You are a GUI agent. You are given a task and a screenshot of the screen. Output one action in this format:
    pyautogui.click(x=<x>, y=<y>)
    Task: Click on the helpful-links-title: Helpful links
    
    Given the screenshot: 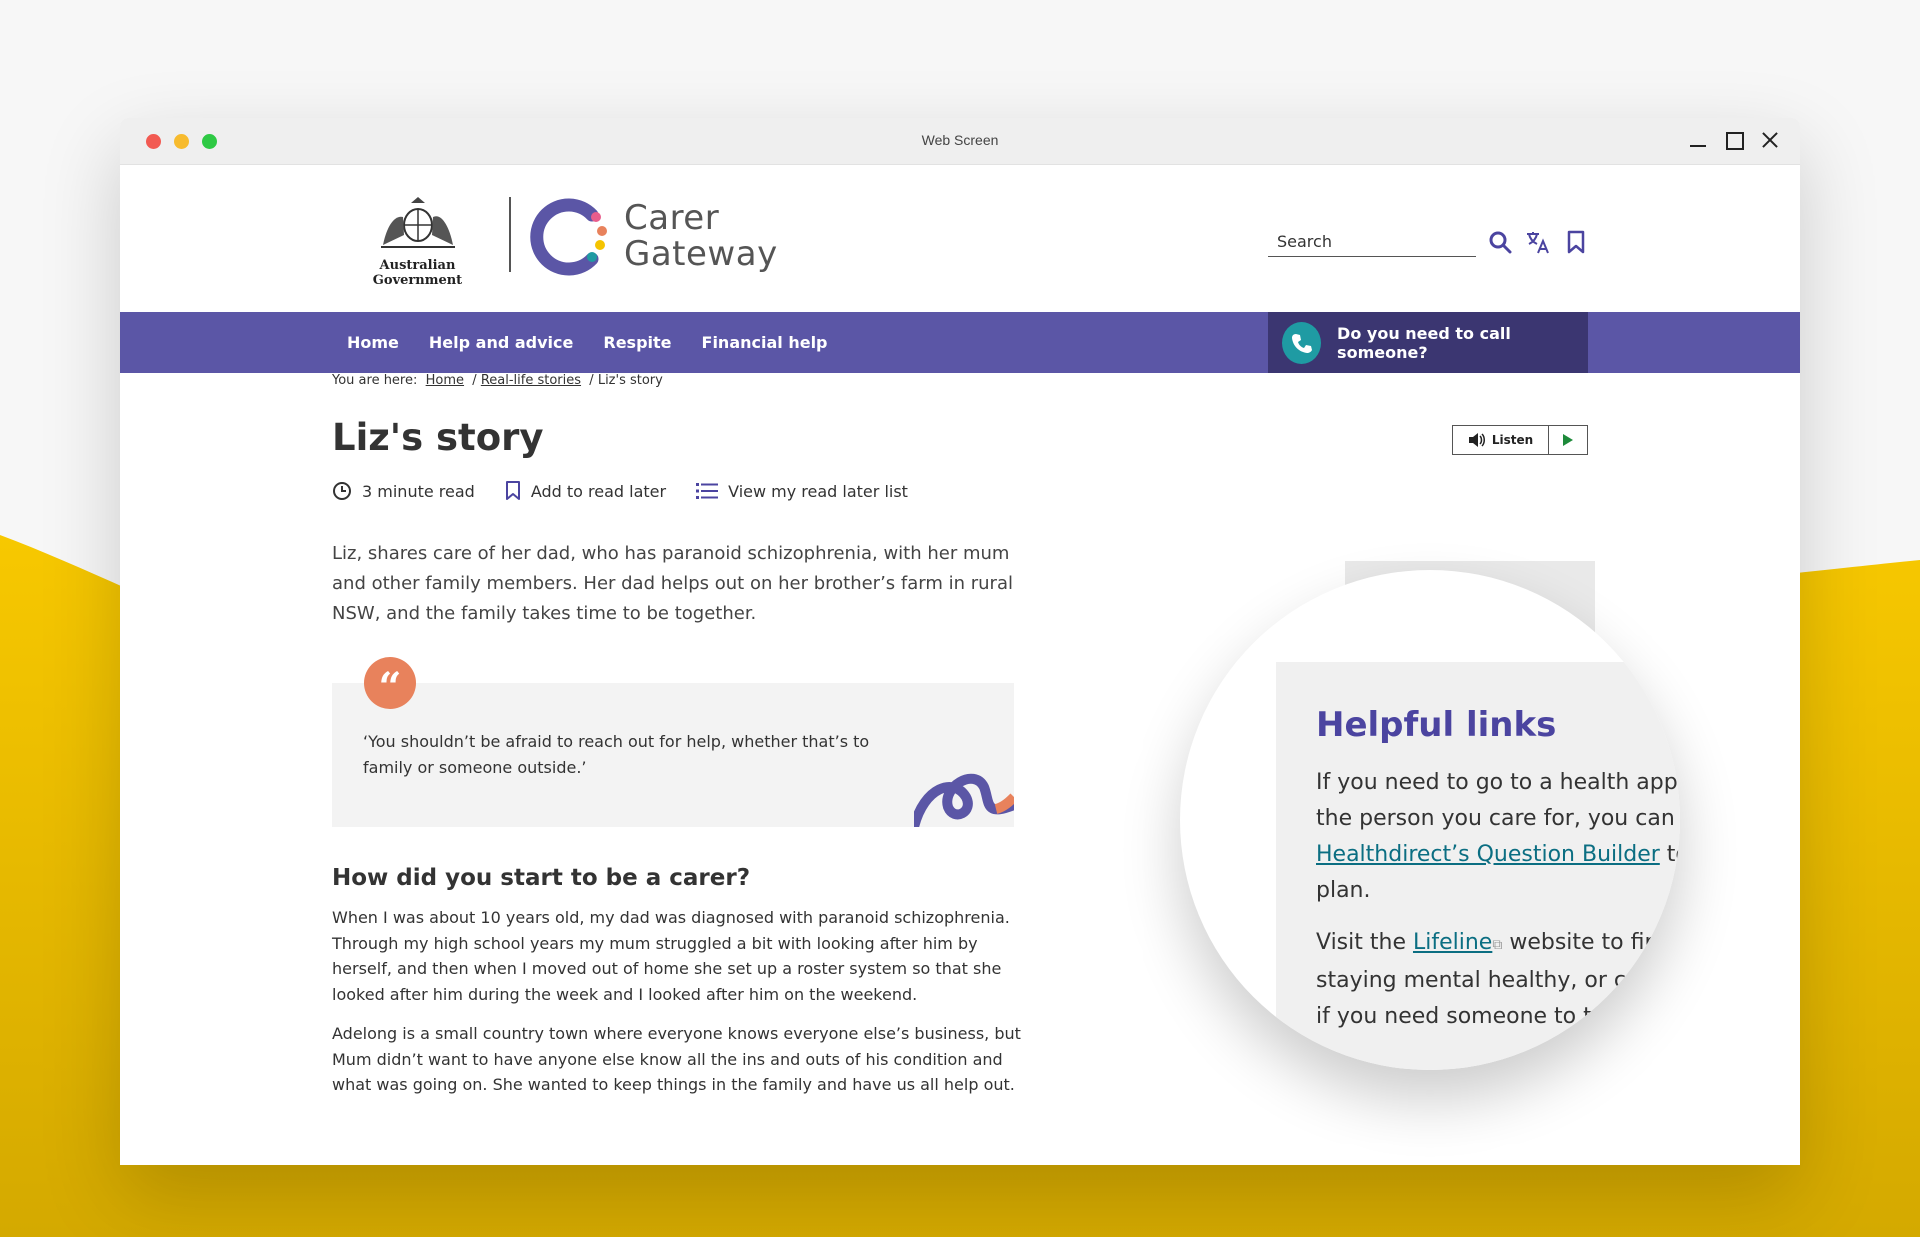 What is the action you would take?
    pyautogui.click(x=1436, y=725)
    